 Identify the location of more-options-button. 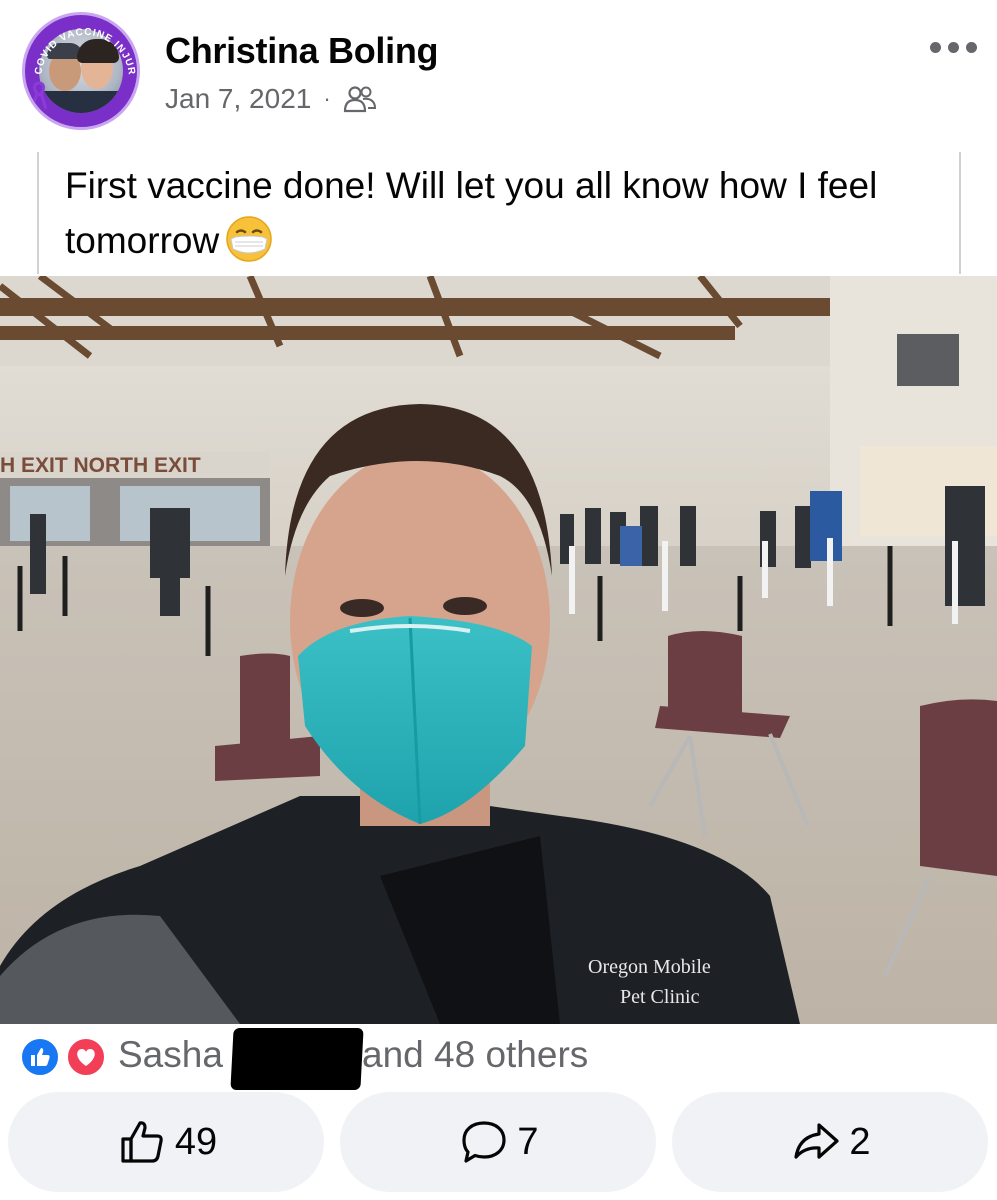
(953, 47).